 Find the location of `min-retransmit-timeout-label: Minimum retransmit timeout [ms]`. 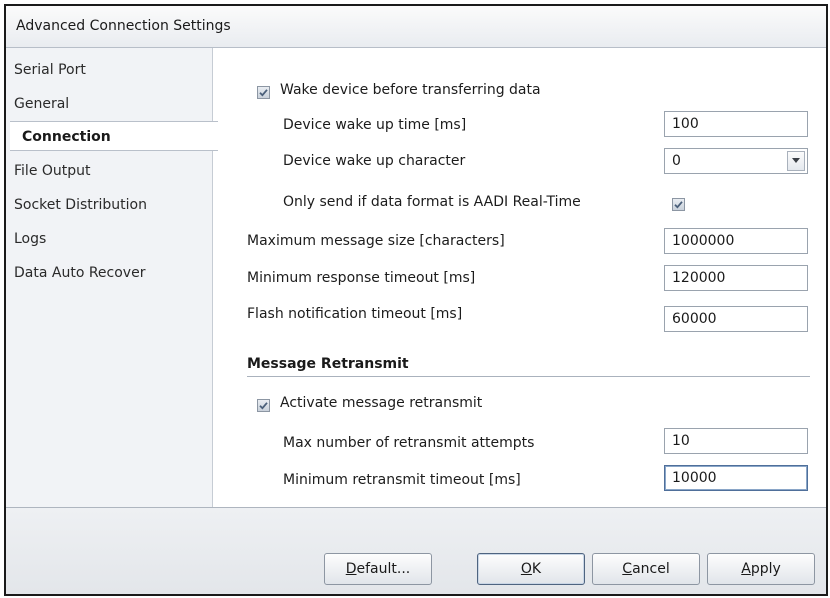

min-retransmit-timeout-label: Minimum retransmit timeout [ms] is located at coordinates (402, 480).